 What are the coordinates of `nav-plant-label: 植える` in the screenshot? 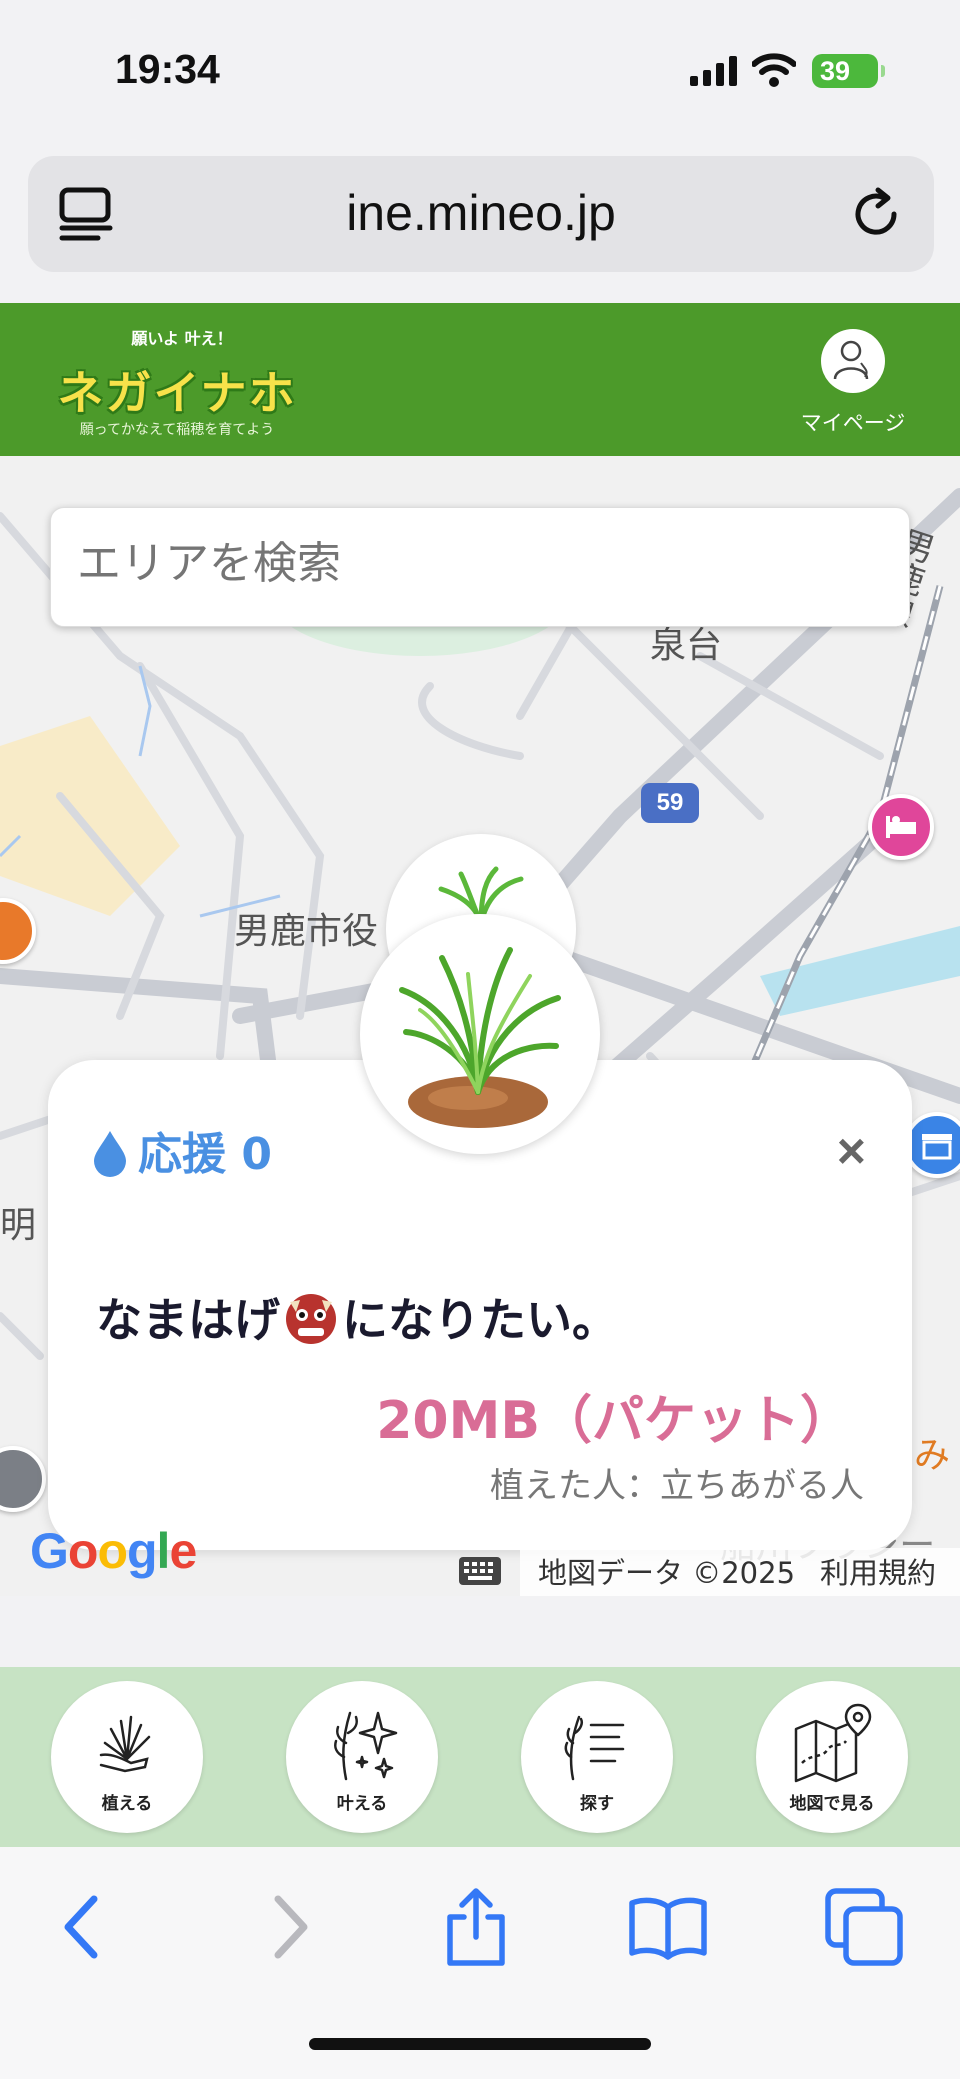 It's located at (127, 1804).